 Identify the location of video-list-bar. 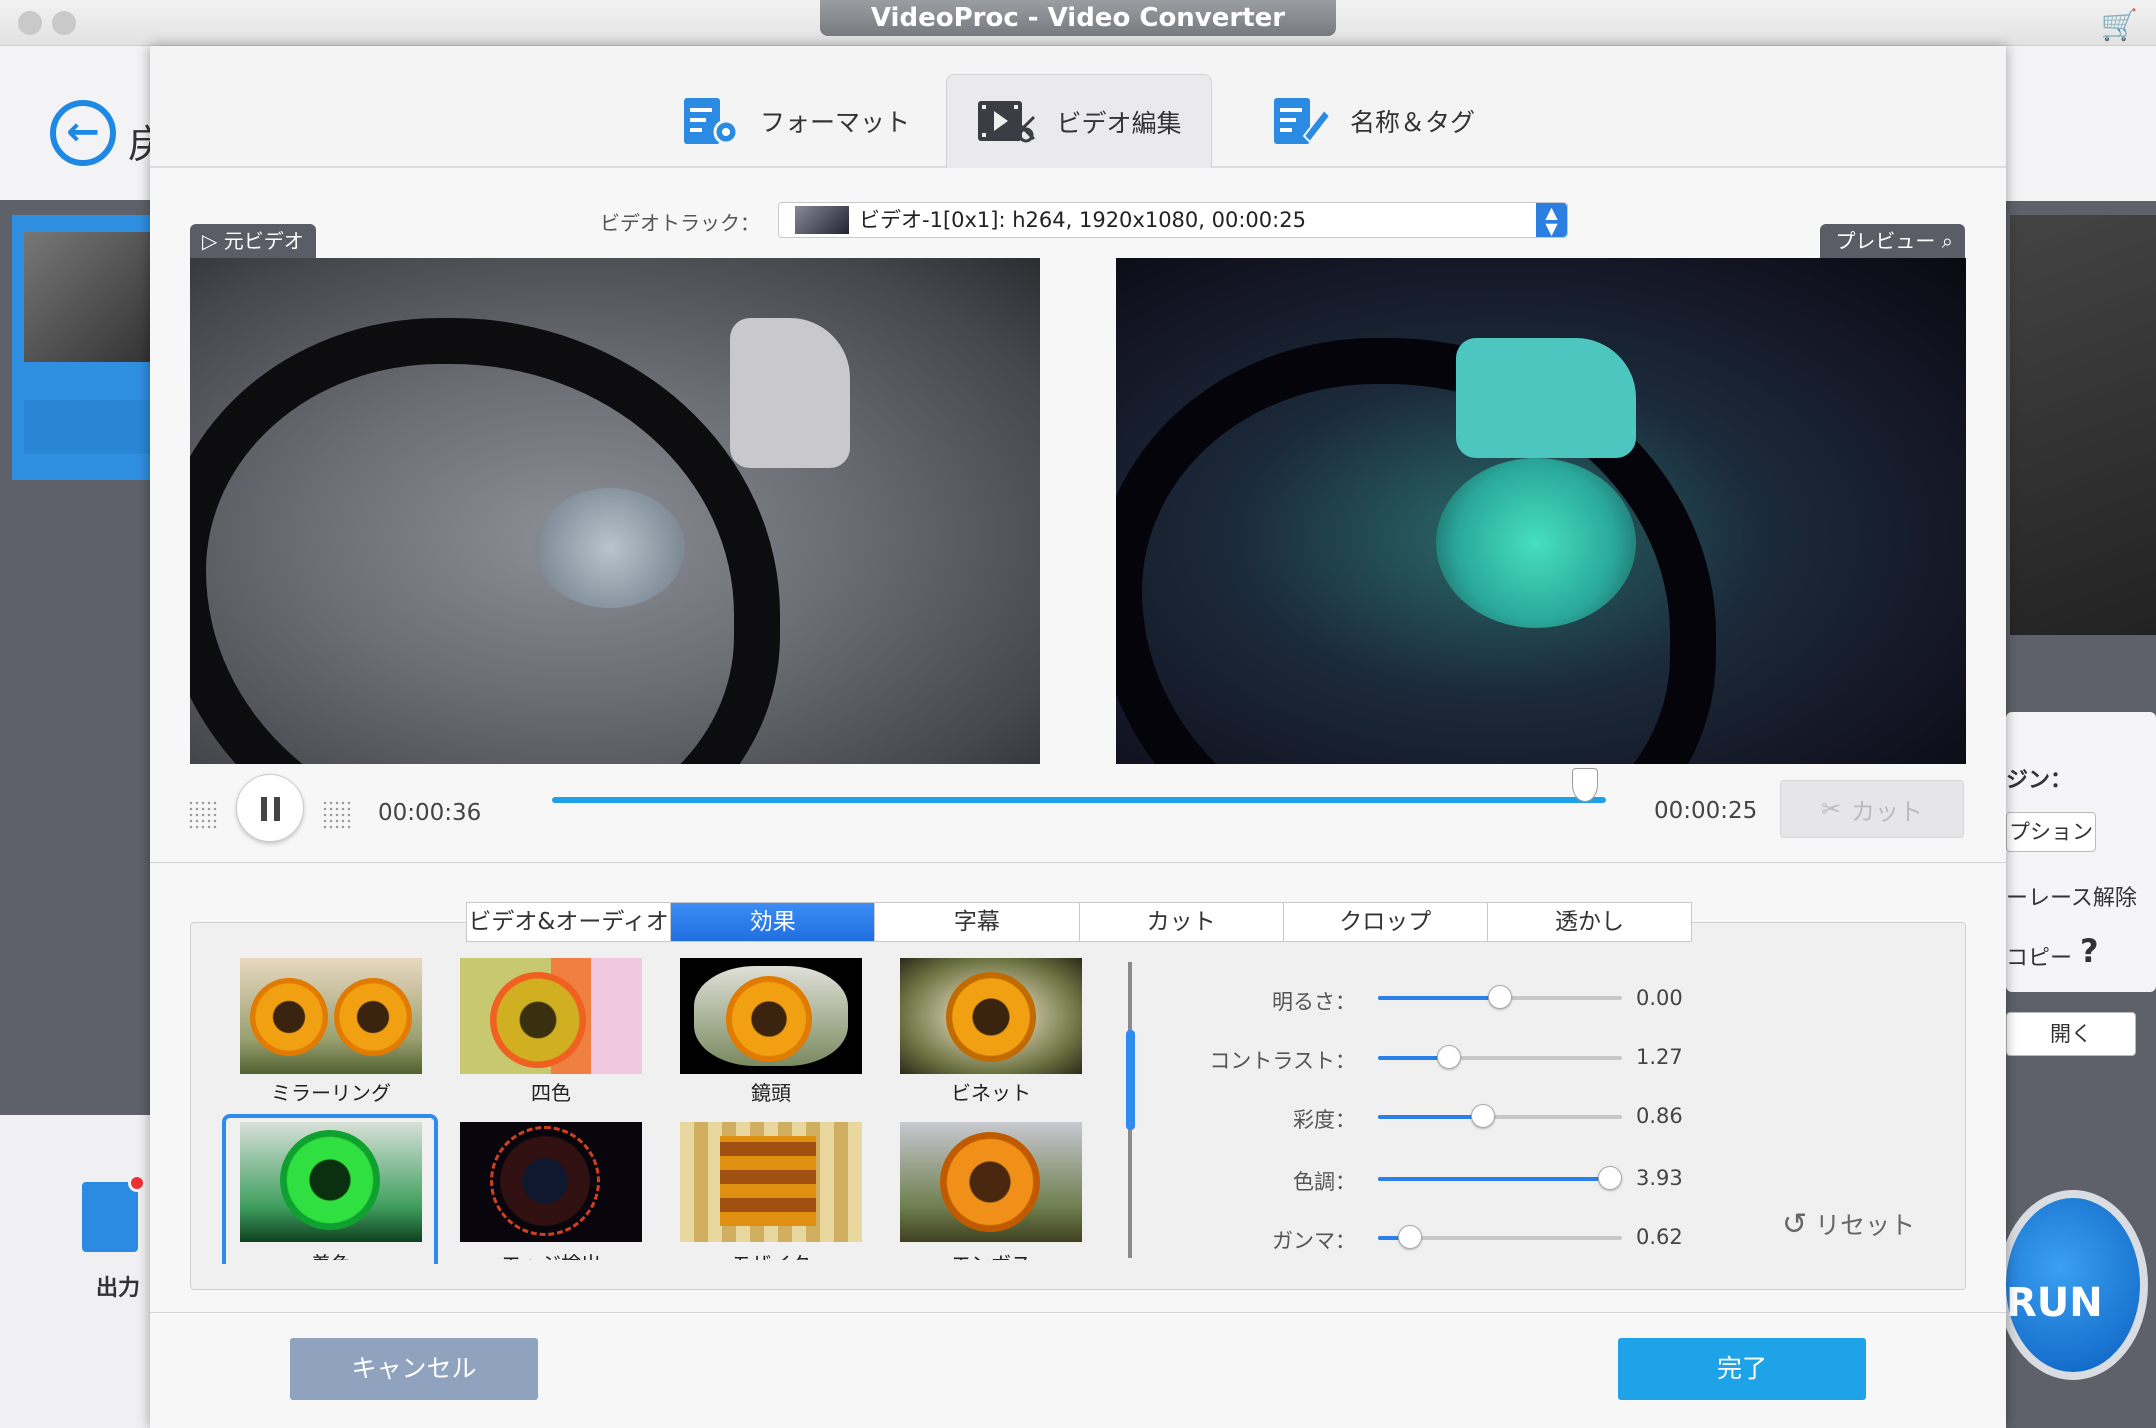
(87, 427).